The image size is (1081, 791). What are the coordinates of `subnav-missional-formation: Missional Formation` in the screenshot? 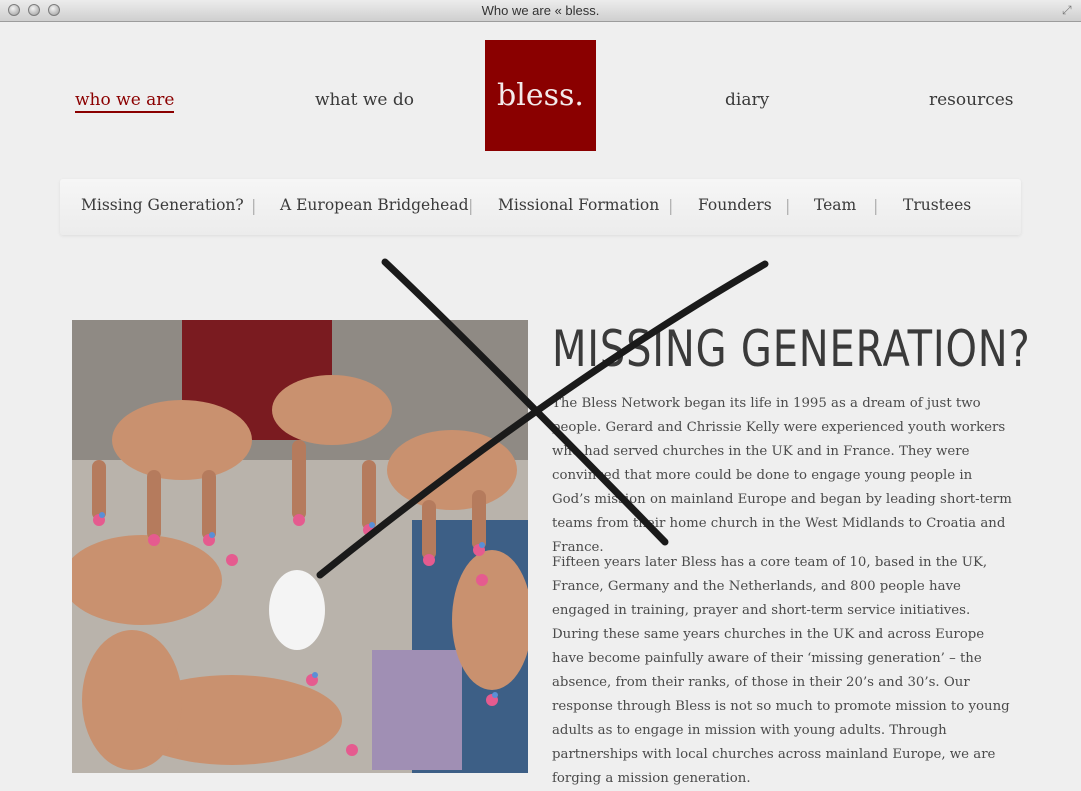 It's located at (578, 205).